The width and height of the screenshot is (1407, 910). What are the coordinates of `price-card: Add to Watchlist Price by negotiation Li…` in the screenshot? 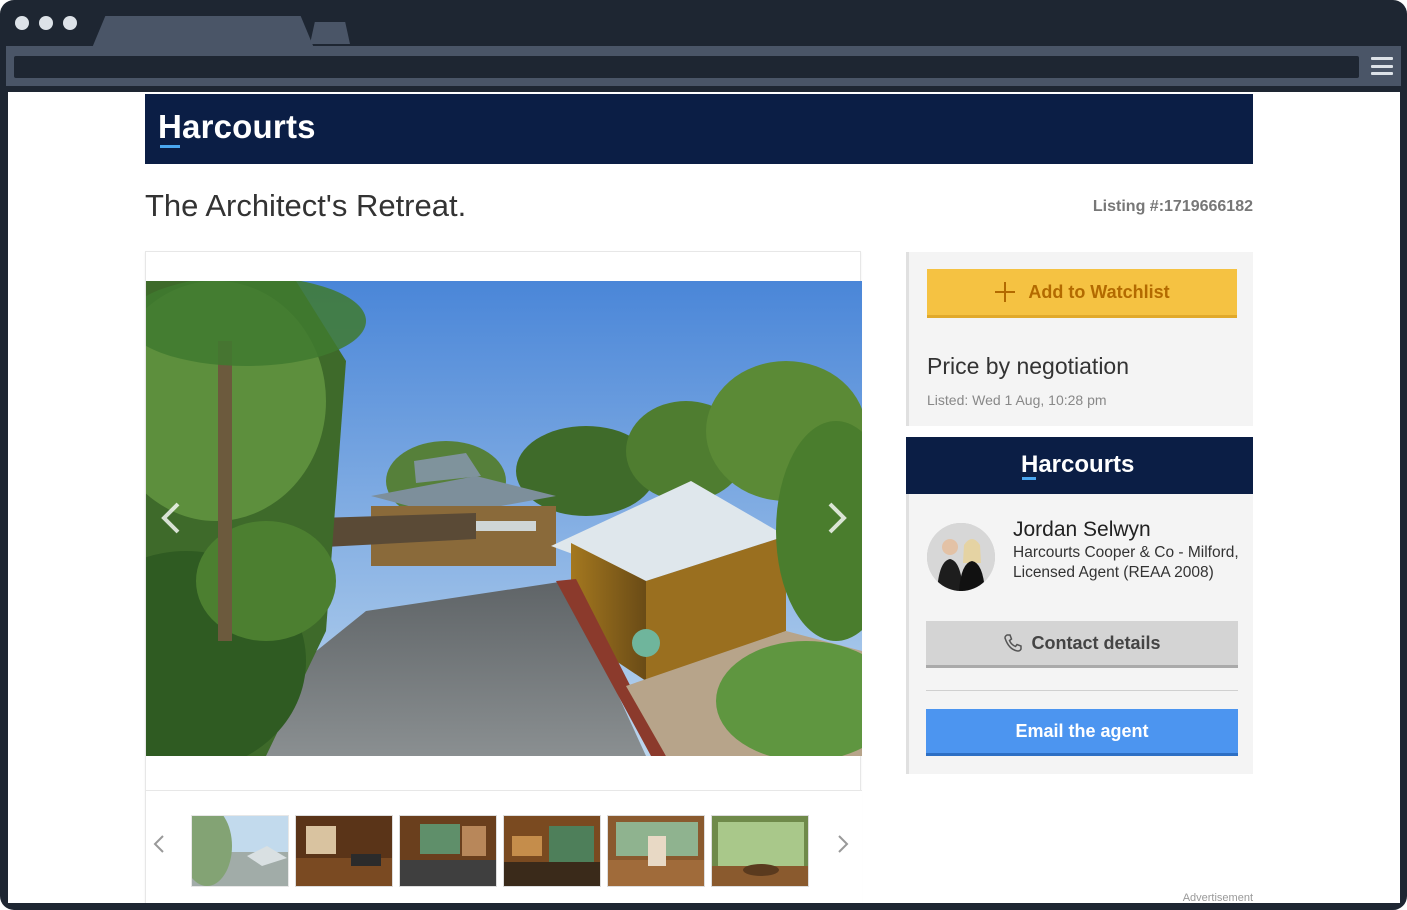 It's located at (1079, 339).